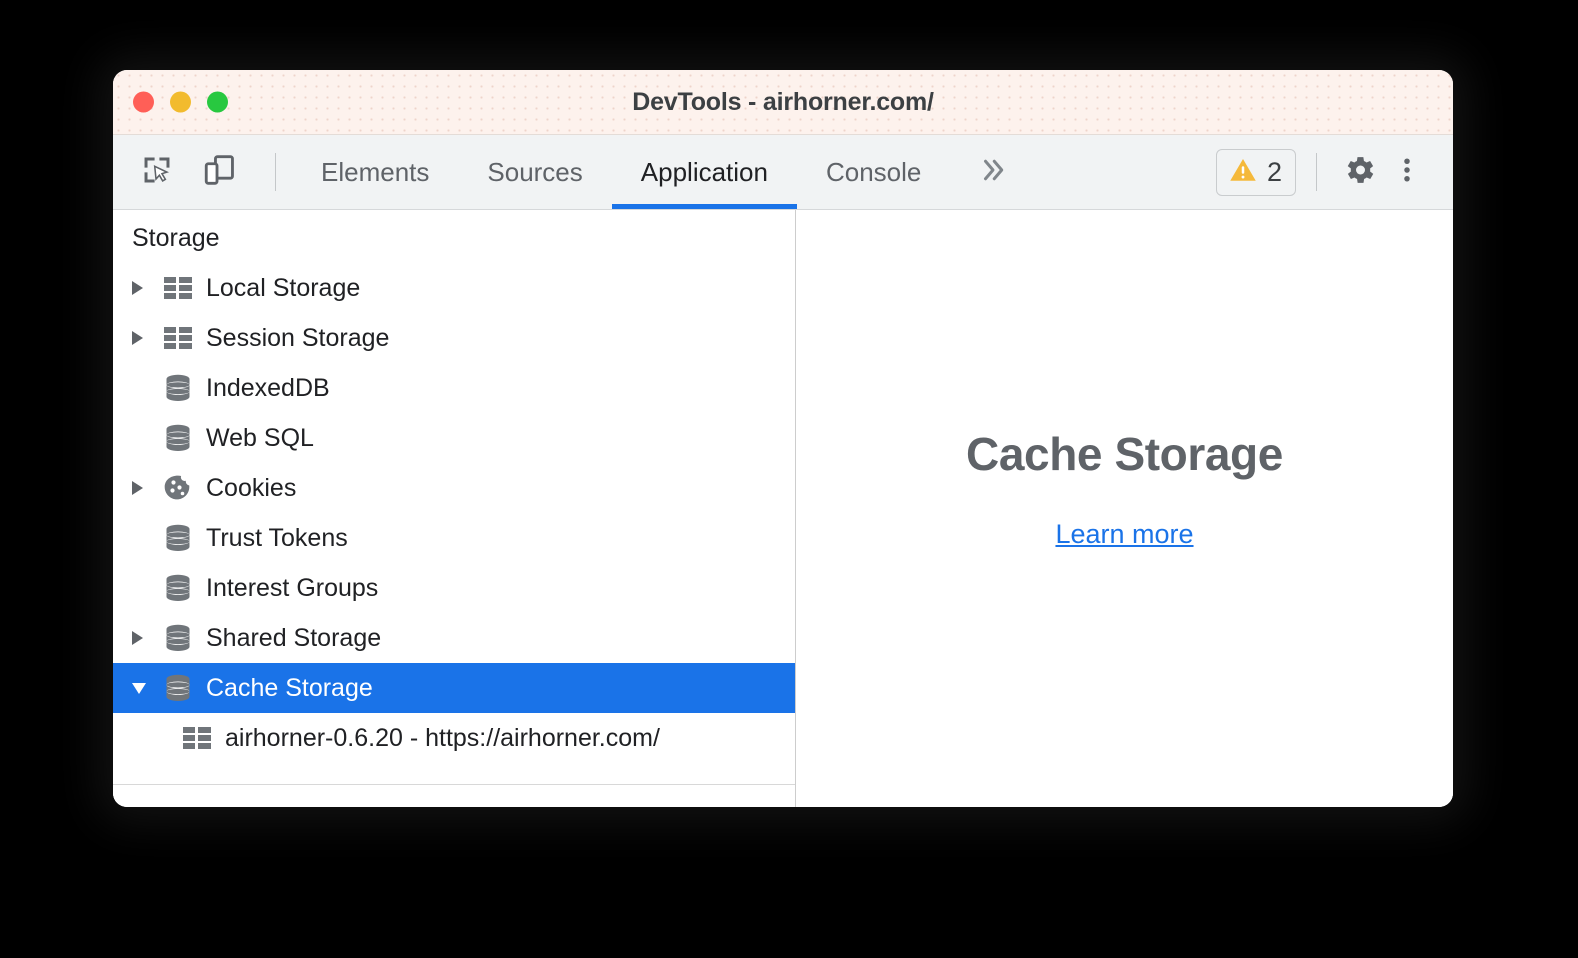  I want to click on sidebar-item-label: IndexedDB, so click(268, 387).